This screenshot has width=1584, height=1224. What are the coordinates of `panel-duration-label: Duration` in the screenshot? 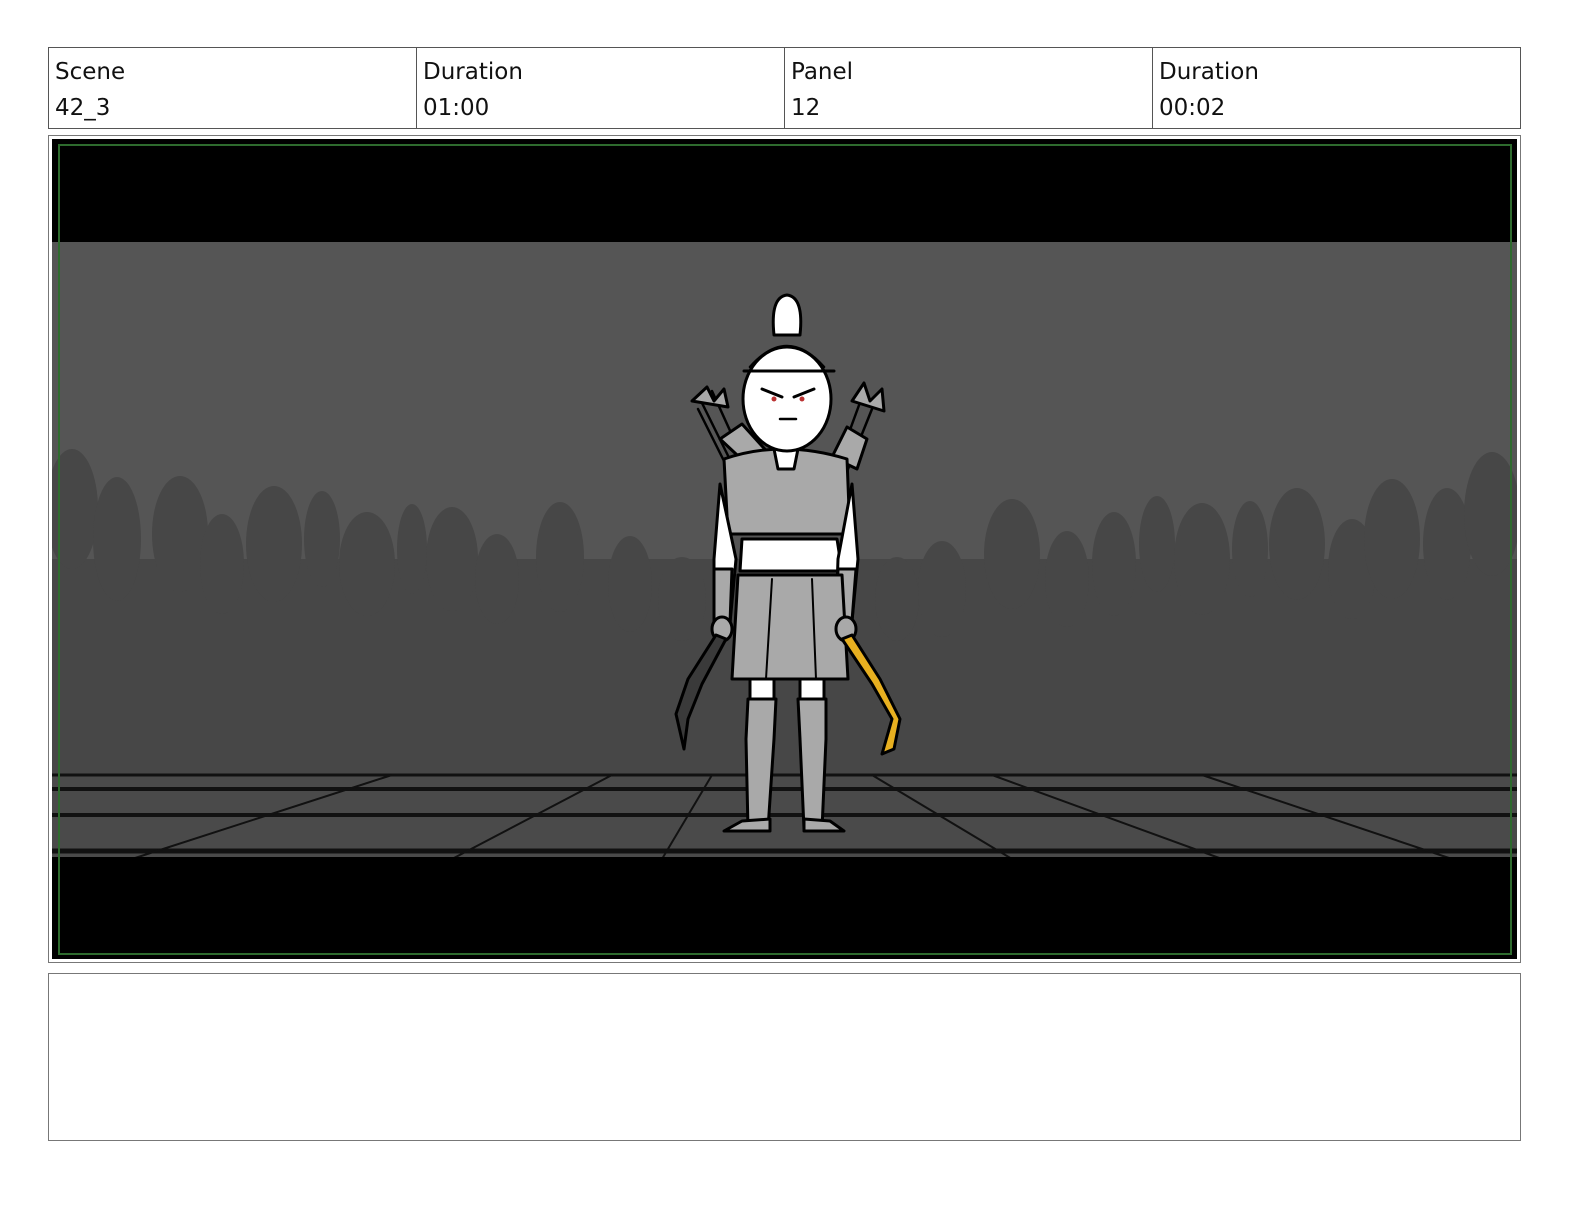 It's located at (1209, 72).